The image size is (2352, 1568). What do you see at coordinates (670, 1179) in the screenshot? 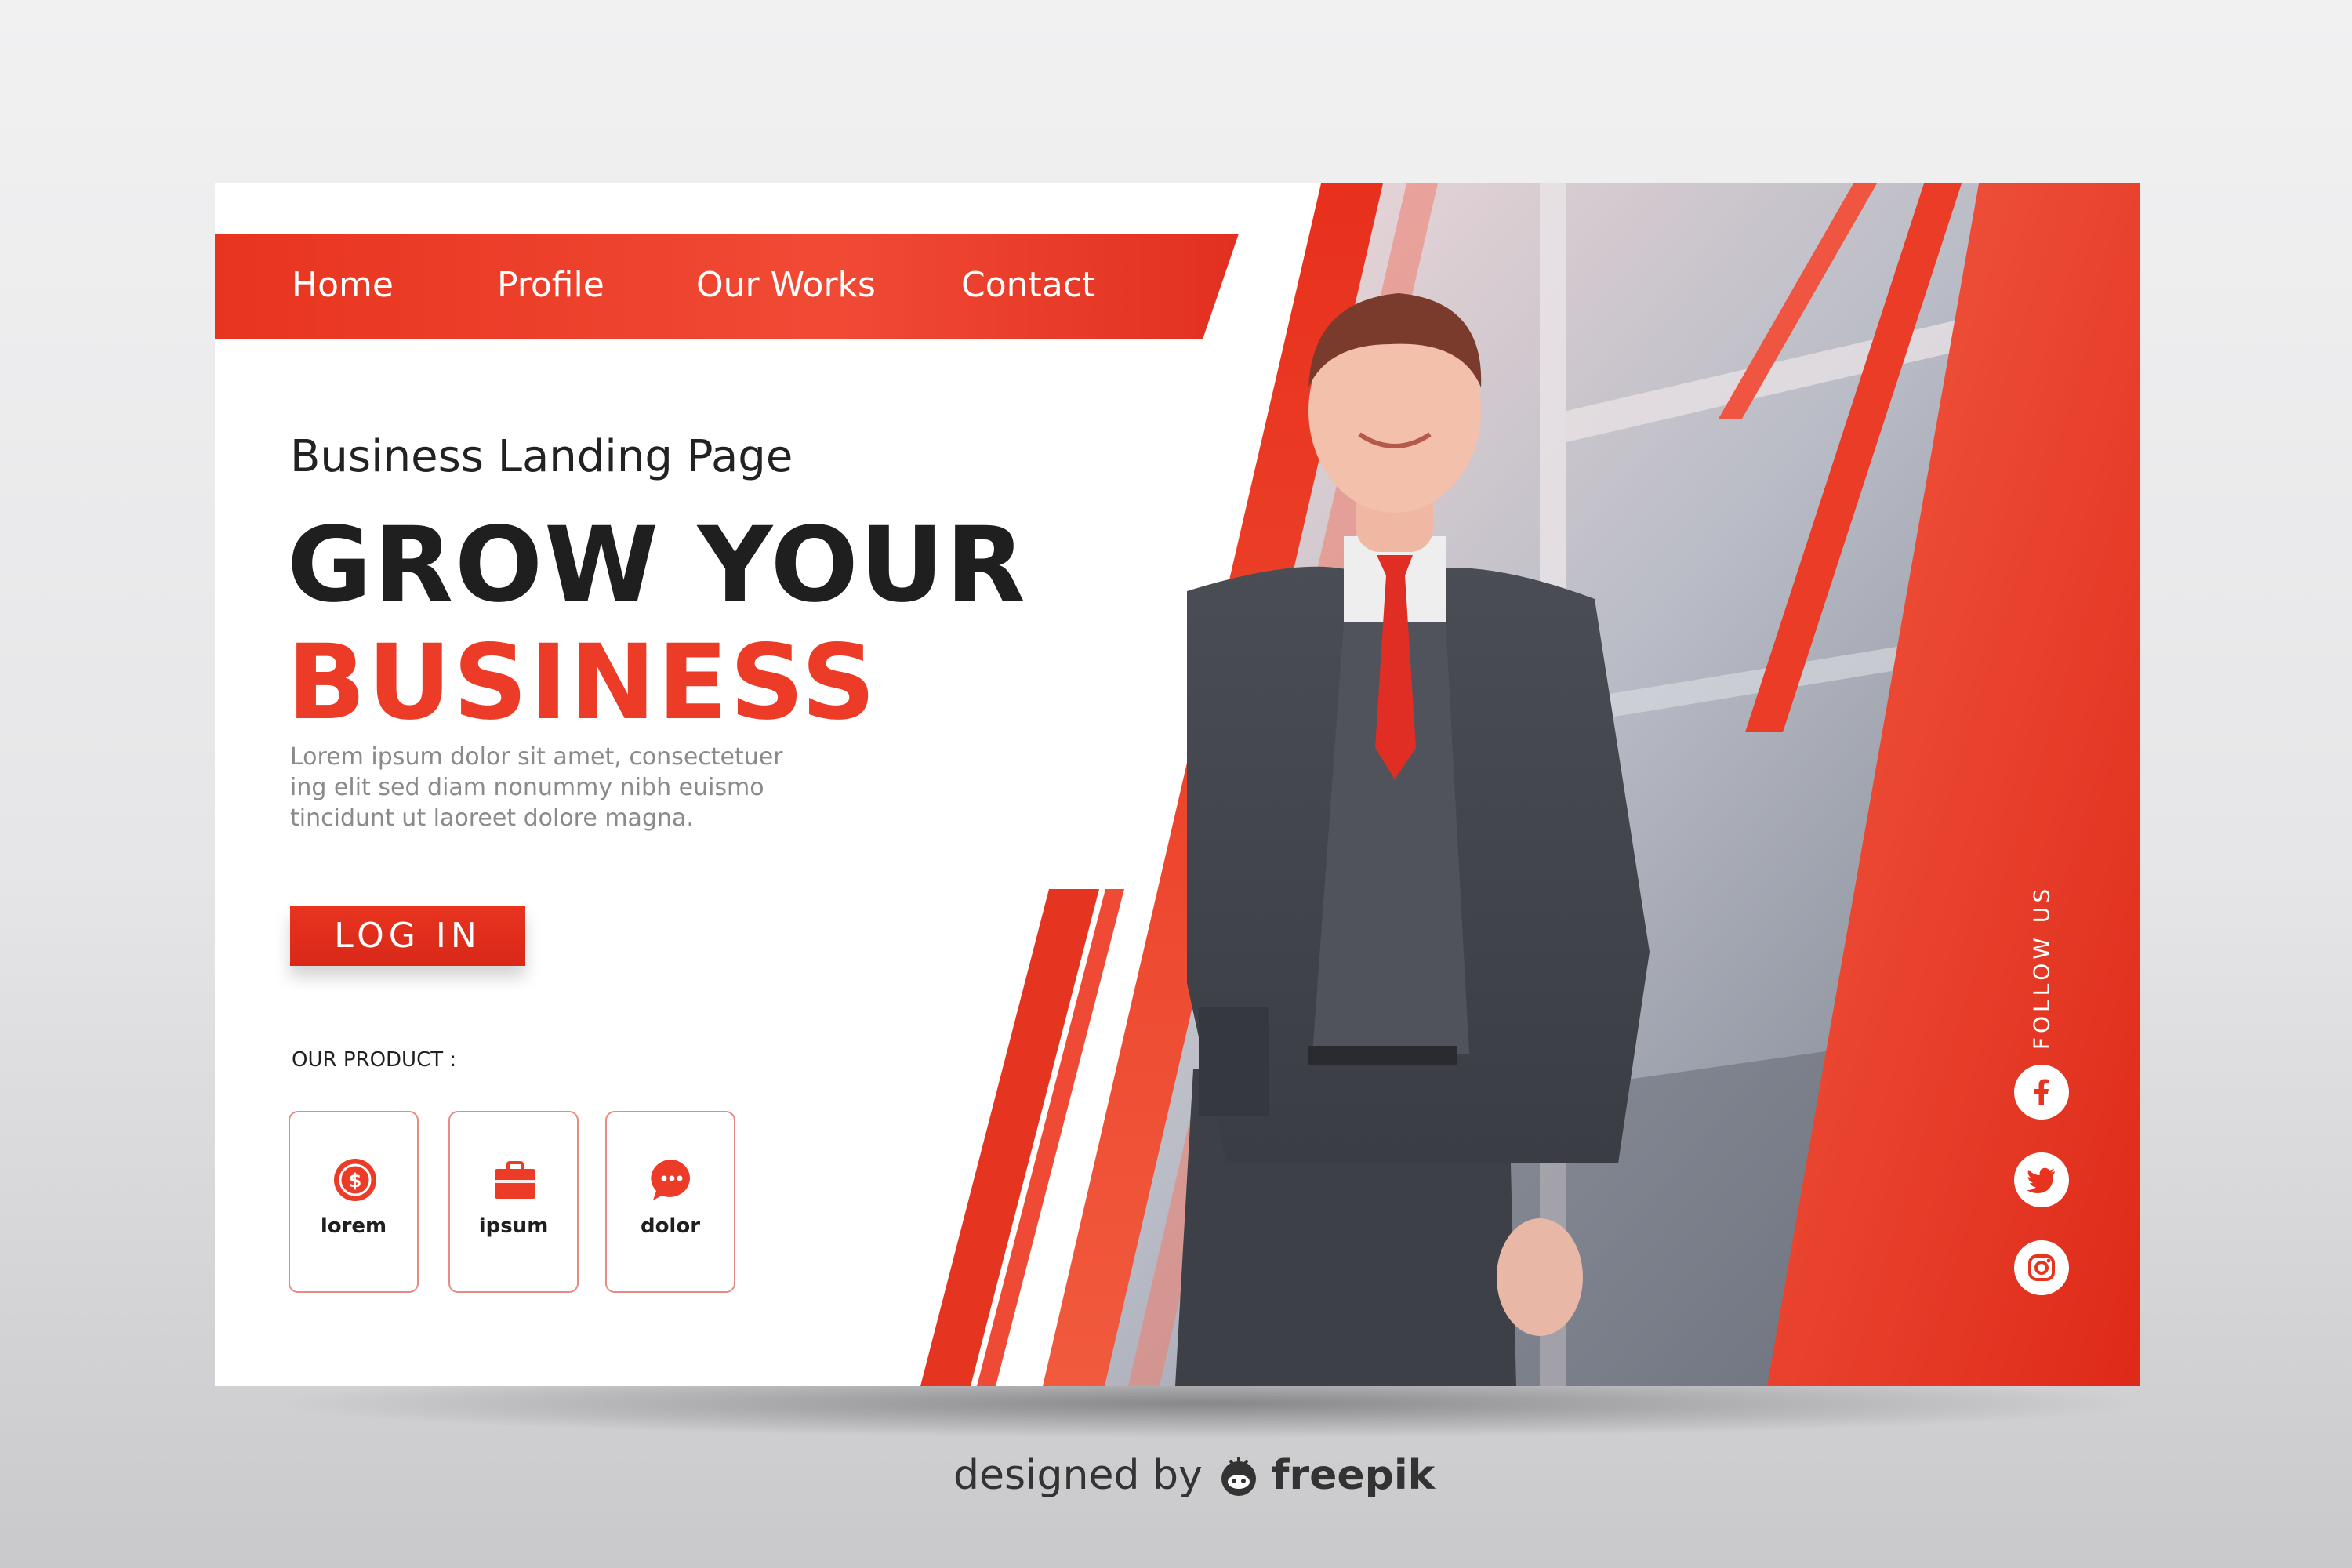
I see `chat-bubble-icon` at bounding box center [670, 1179].